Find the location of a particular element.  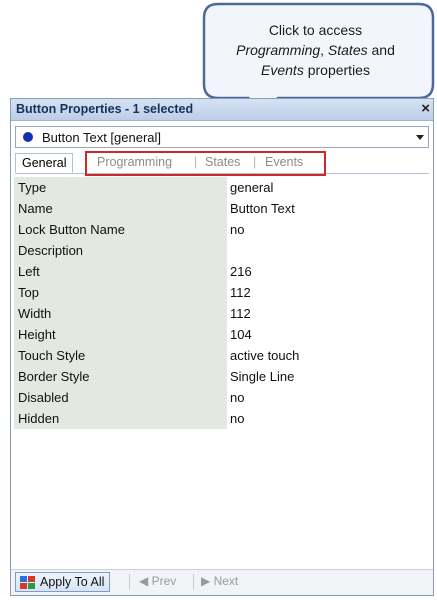

callout-line-1: Click to access is located at coordinates (315, 30).